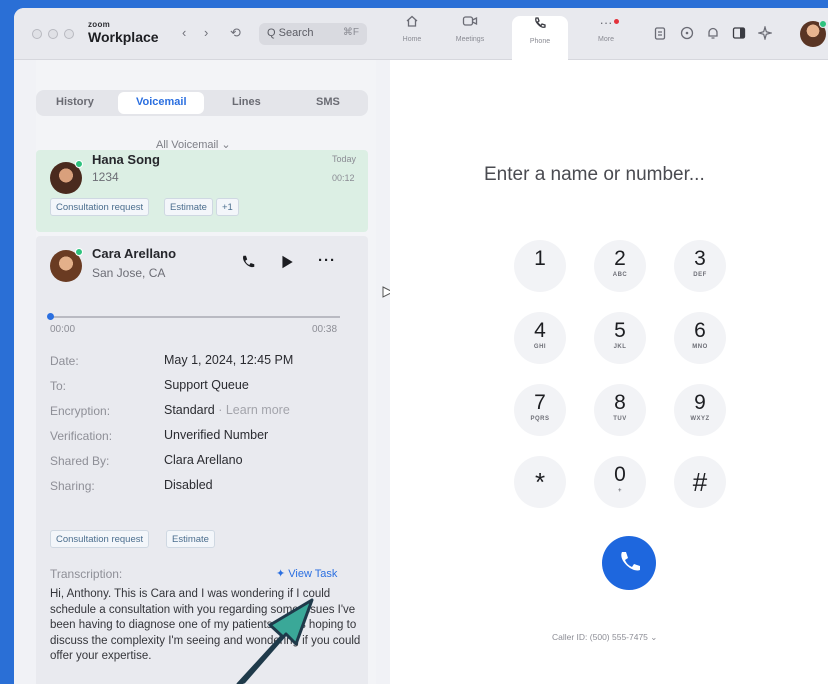 This screenshot has height=684, width=828. Describe the element at coordinates (412, 39) in the screenshot. I see `tab-home-label: Home` at that location.